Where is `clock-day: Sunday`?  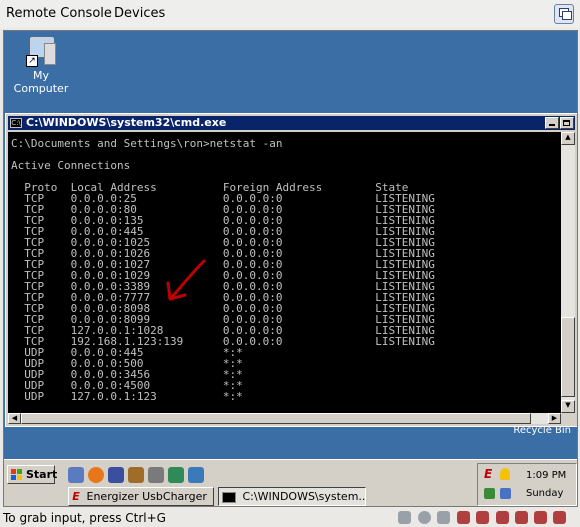
clock-day: Sunday is located at coordinates (544, 493).